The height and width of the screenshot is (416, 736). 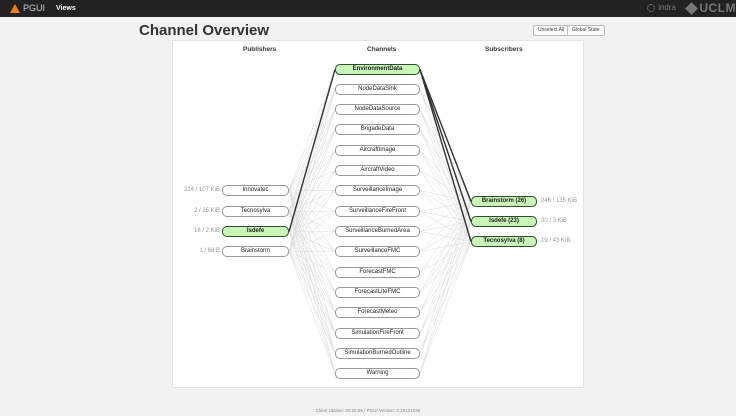 I want to click on channels-header: Channels, so click(x=382, y=49).